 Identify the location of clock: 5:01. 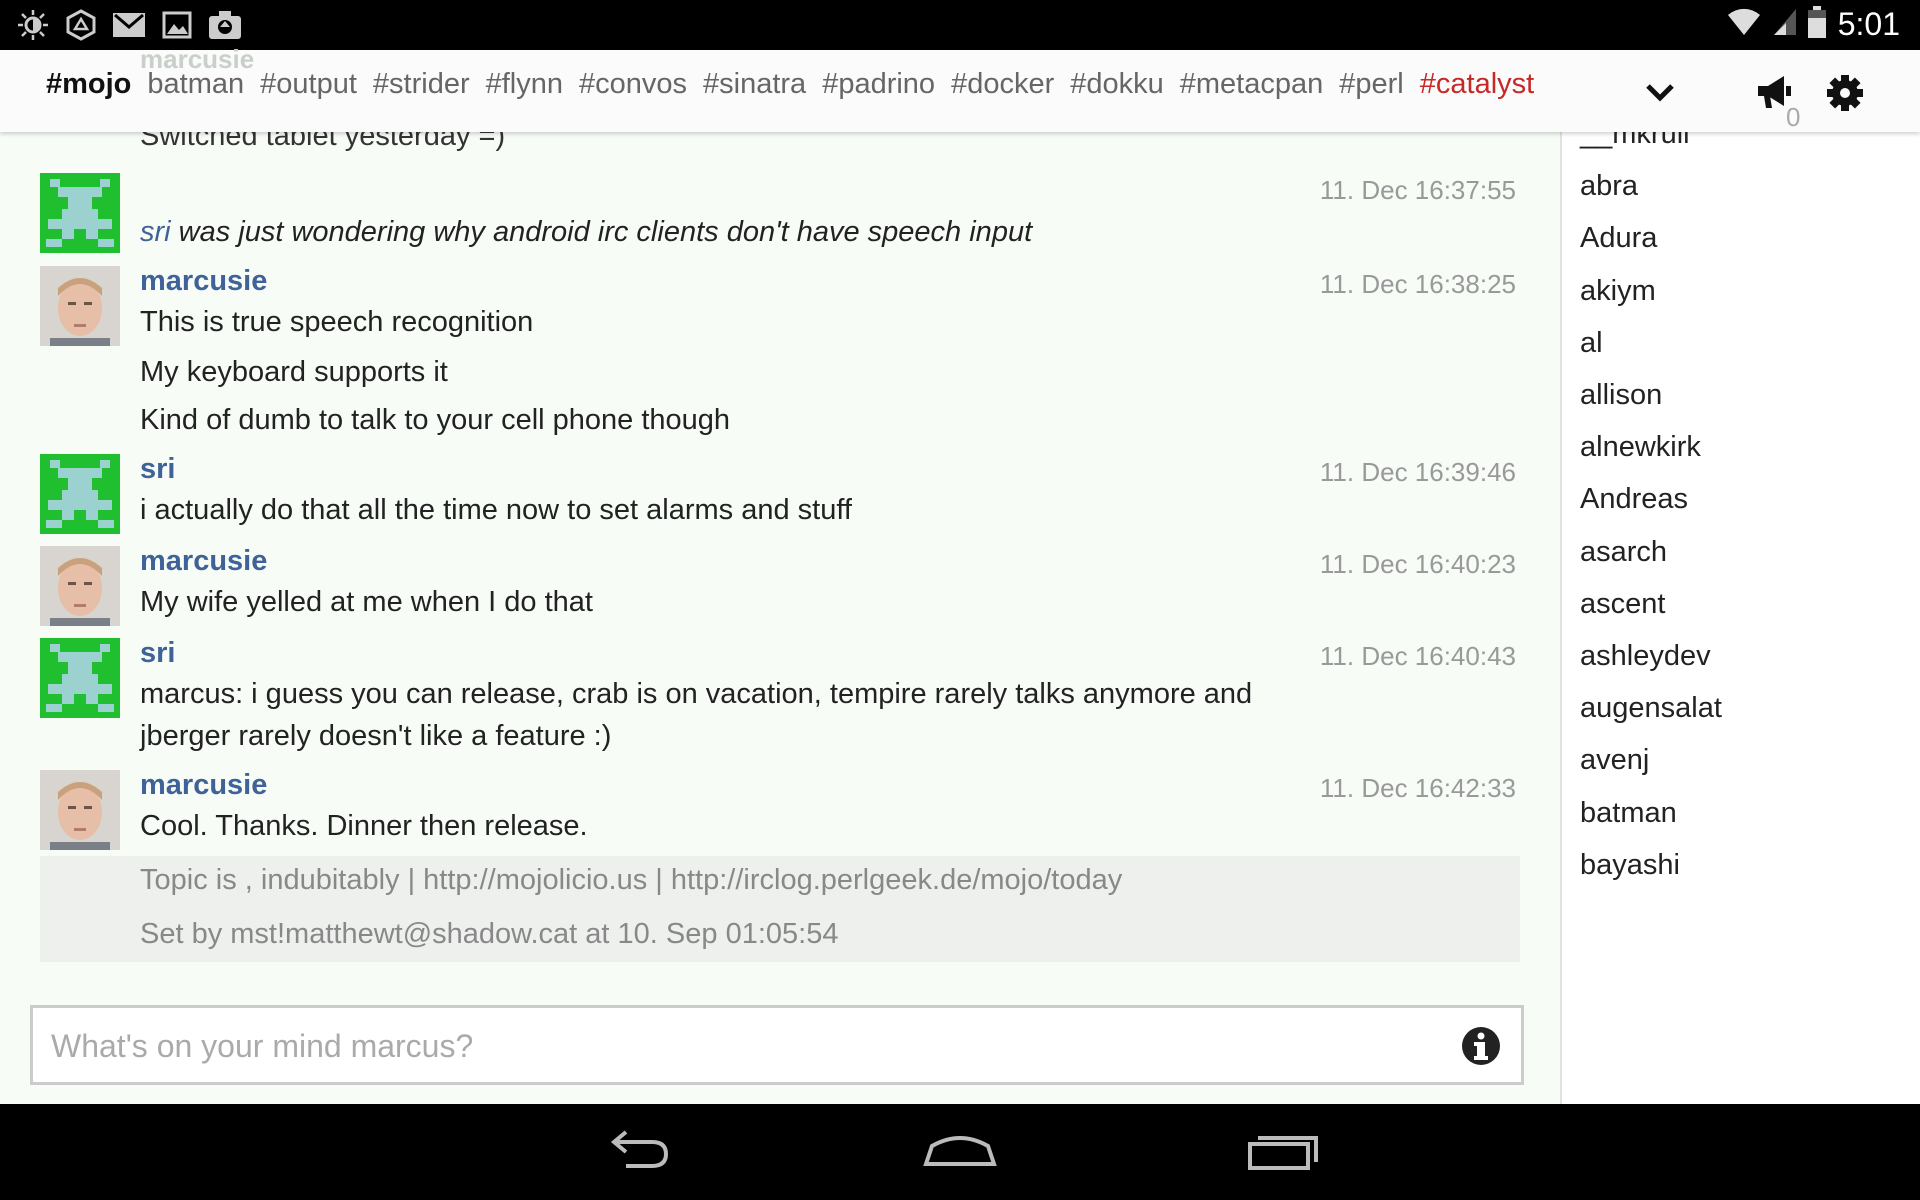
(1868, 24).